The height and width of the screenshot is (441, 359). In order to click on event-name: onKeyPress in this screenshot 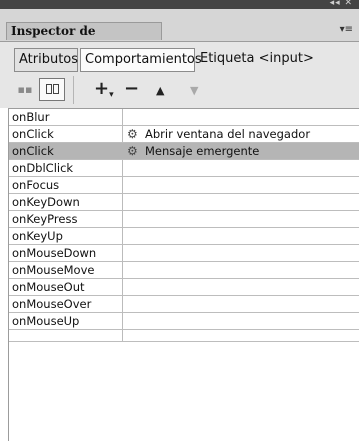, I will do `click(45, 219)`.